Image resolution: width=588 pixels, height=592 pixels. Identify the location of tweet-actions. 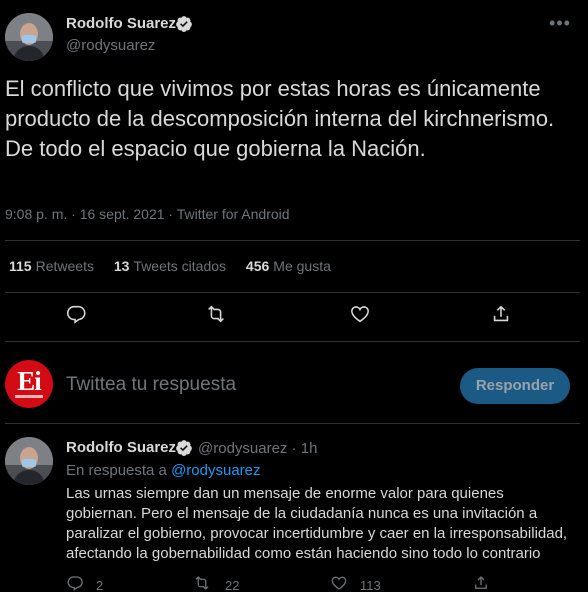
(294, 317).